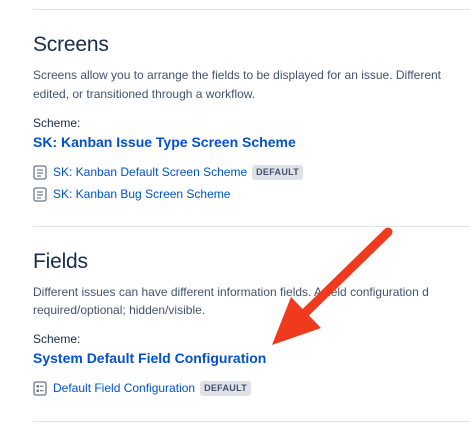 Image resolution: width=470 pixels, height=436 pixels. Describe the element at coordinates (332, 286) in the screenshot. I see `annotation-arrow-icon` at that location.